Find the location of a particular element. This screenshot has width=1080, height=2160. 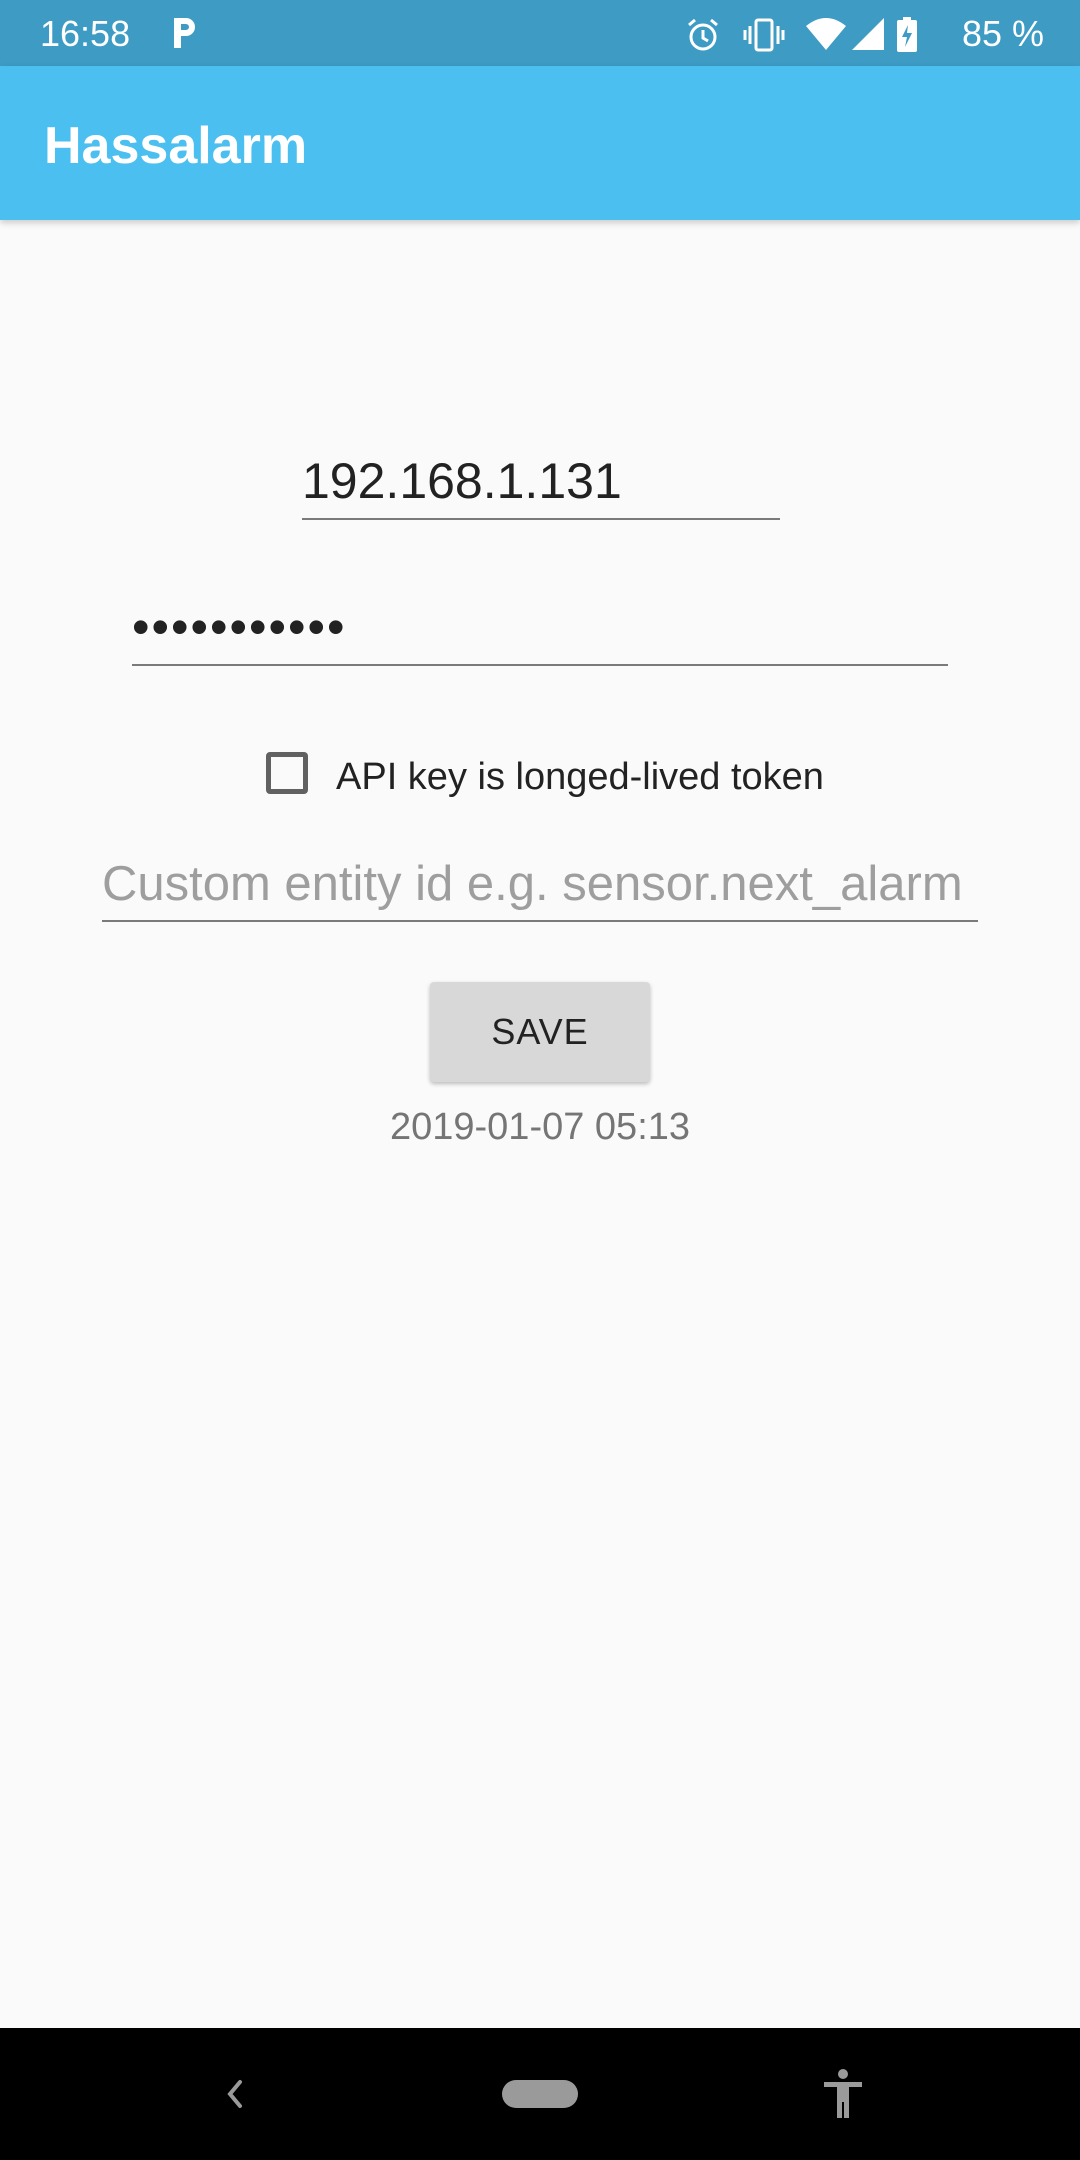

api-key-field-container is located at coordinates (540, 628).